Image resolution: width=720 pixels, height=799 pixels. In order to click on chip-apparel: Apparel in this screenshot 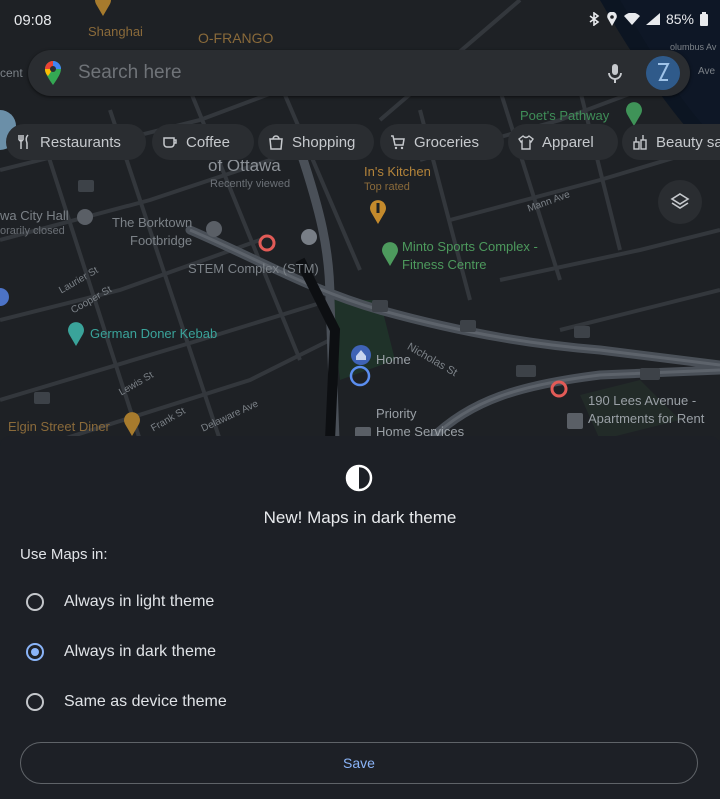, I will do `click(563, 142)`.